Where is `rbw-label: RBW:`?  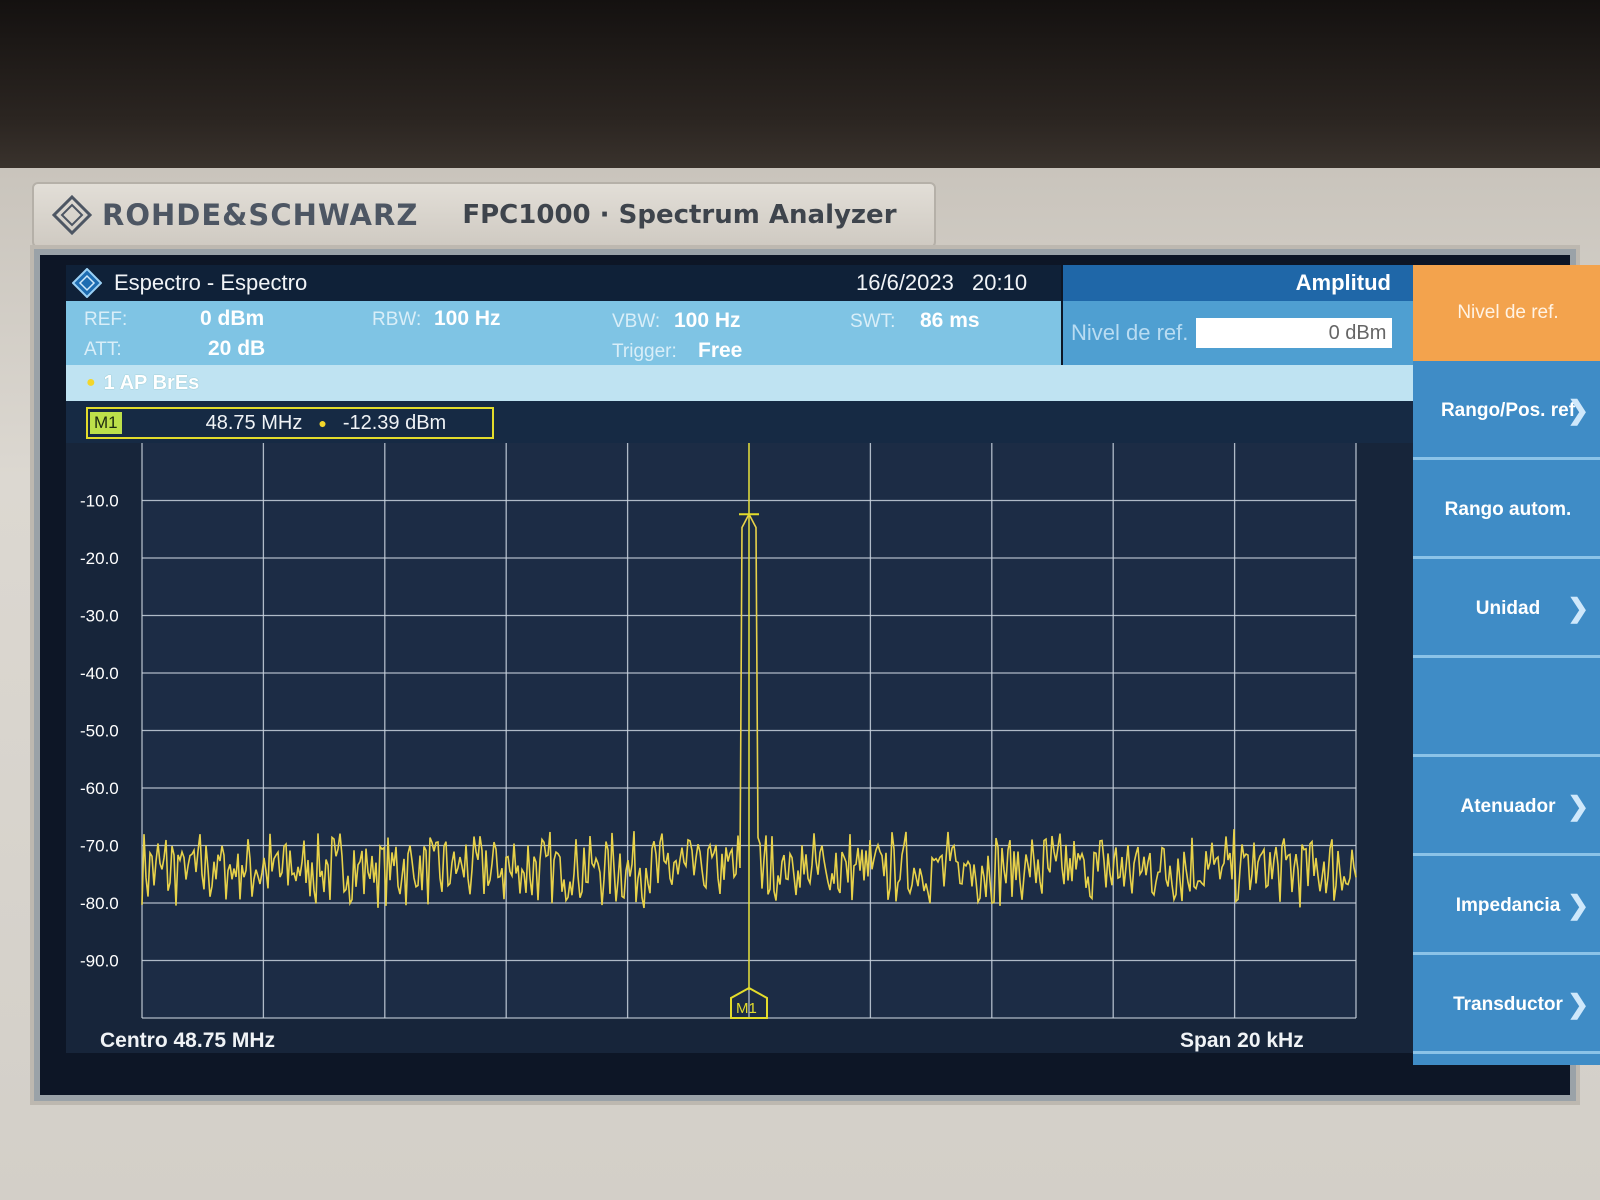 rbw-label: RBW: is located at coordinates (397, 319).